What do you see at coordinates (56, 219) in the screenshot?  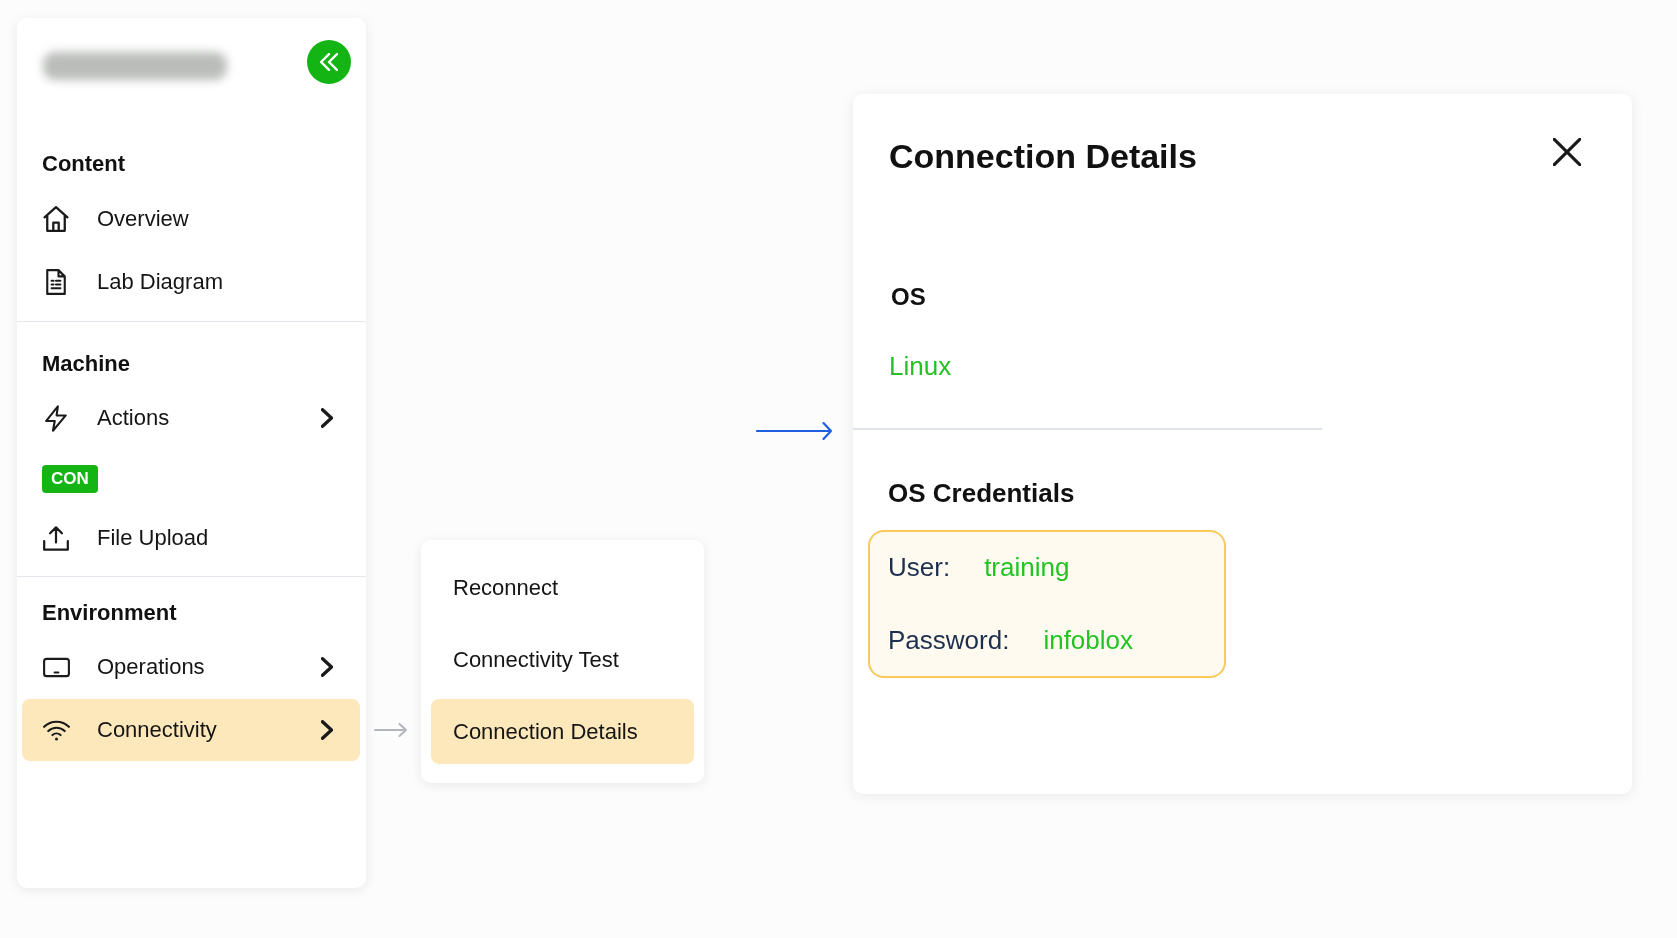 I see `home-icon` at bounding box center [56, 219].